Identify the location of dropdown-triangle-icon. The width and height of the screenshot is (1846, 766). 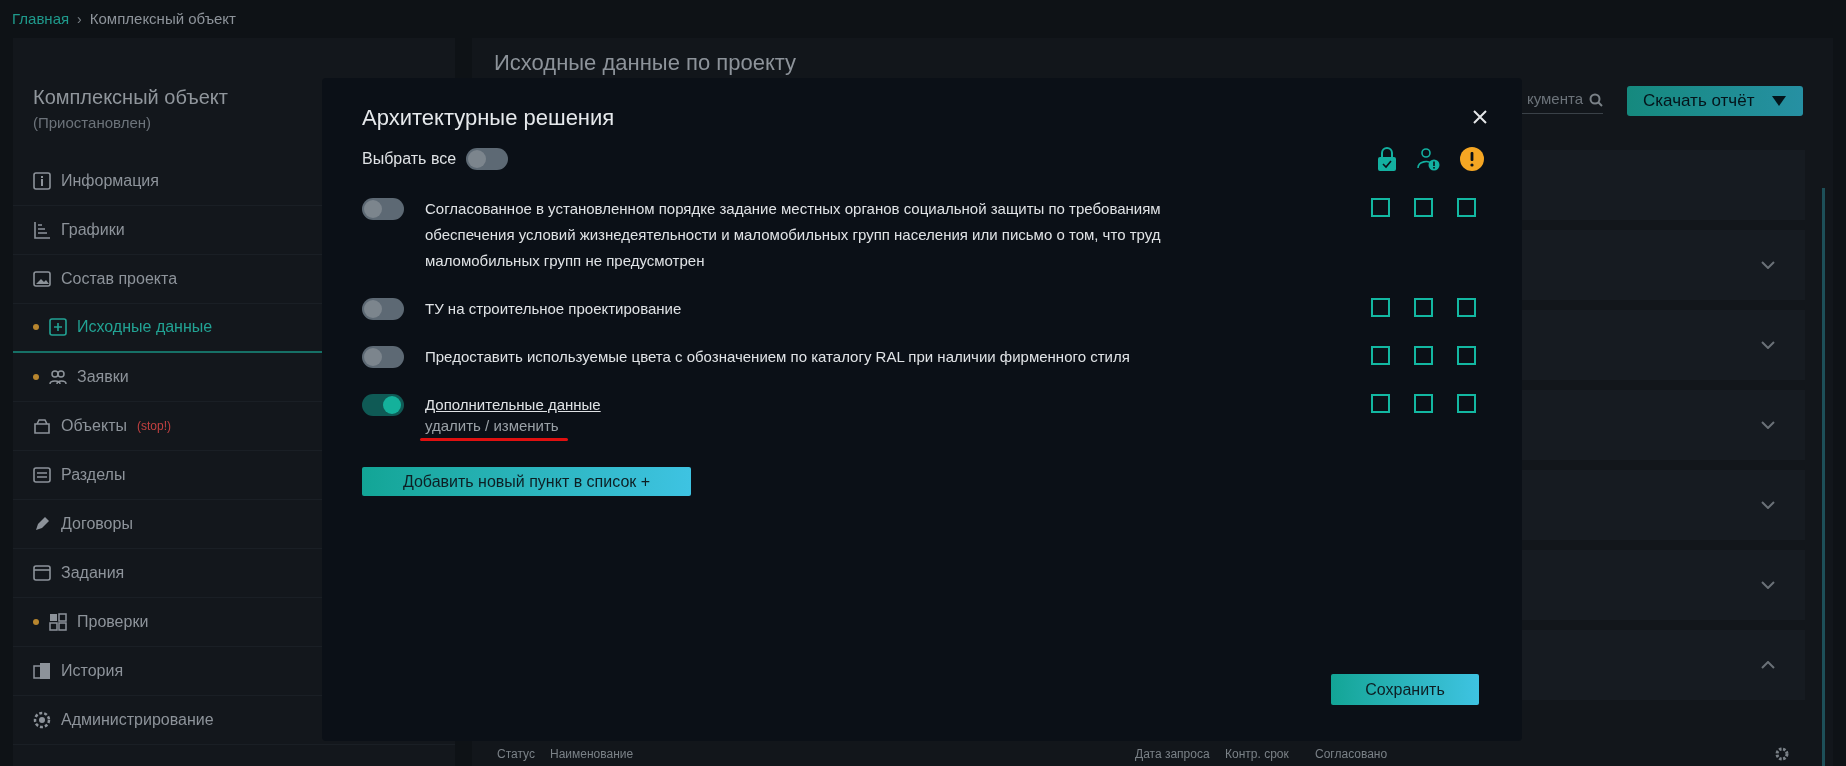
(1779, 101).